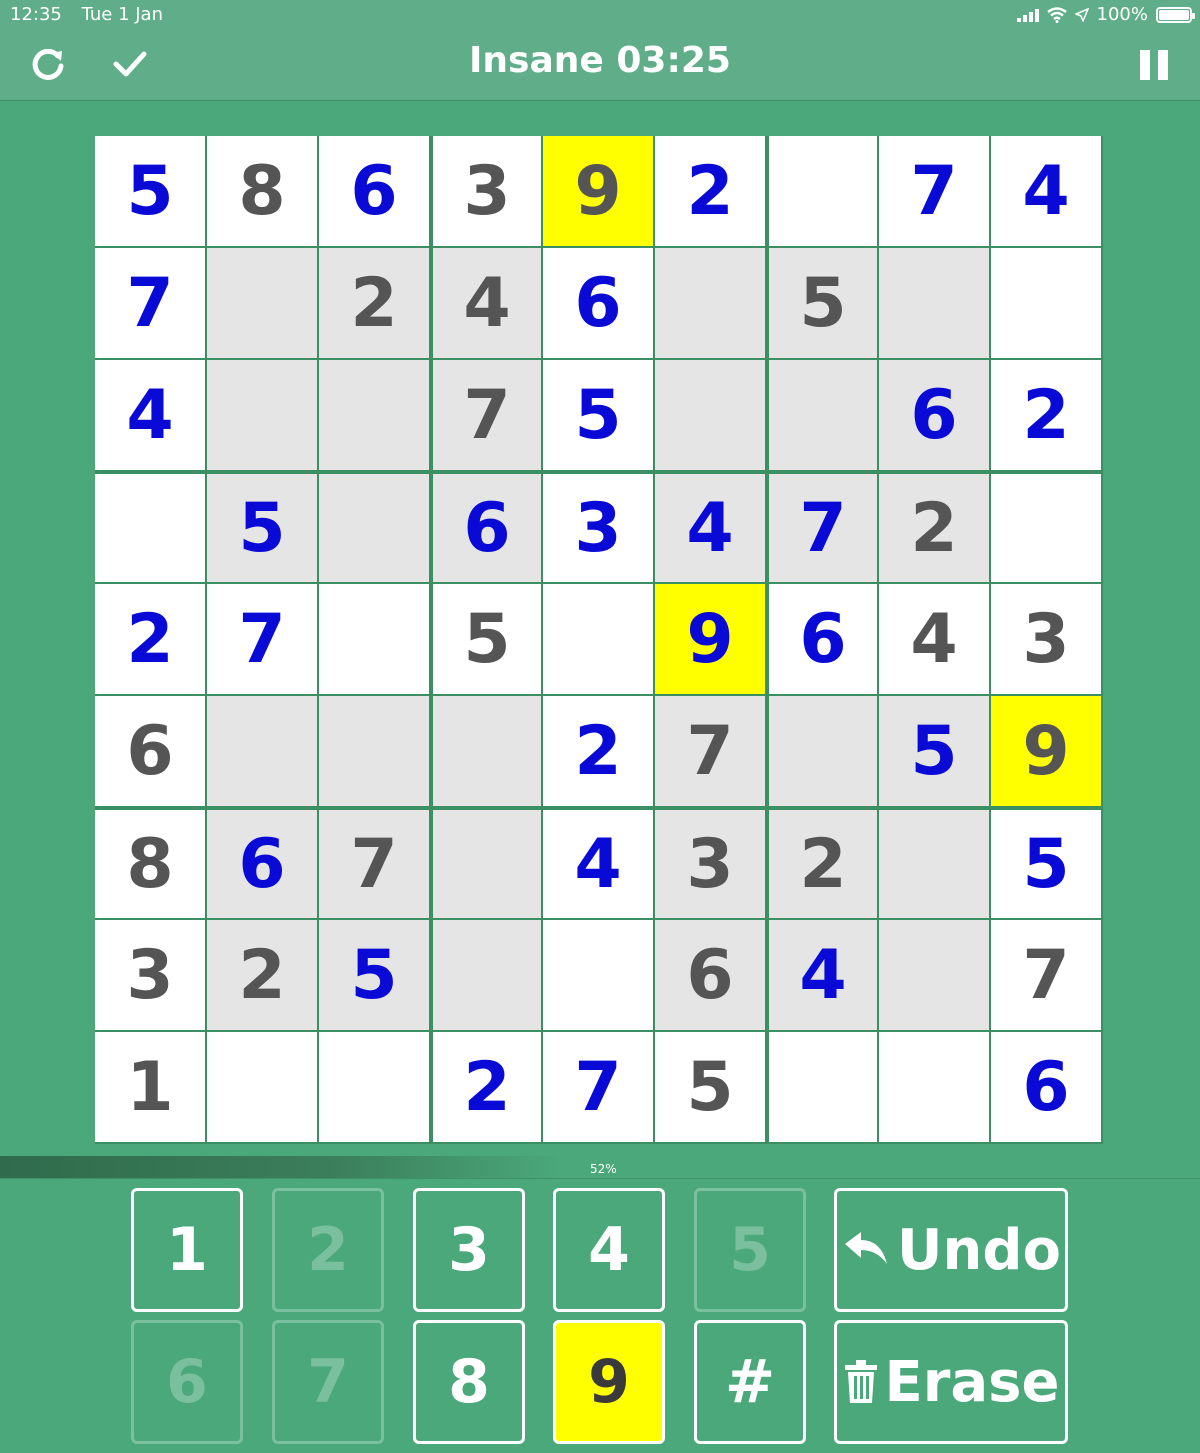 The image size is (1200, 1453). What do you see at coordinates (609, 1250) in the screenshot?
I see `number-key-4: 4` at bounding box center [609, 1250].